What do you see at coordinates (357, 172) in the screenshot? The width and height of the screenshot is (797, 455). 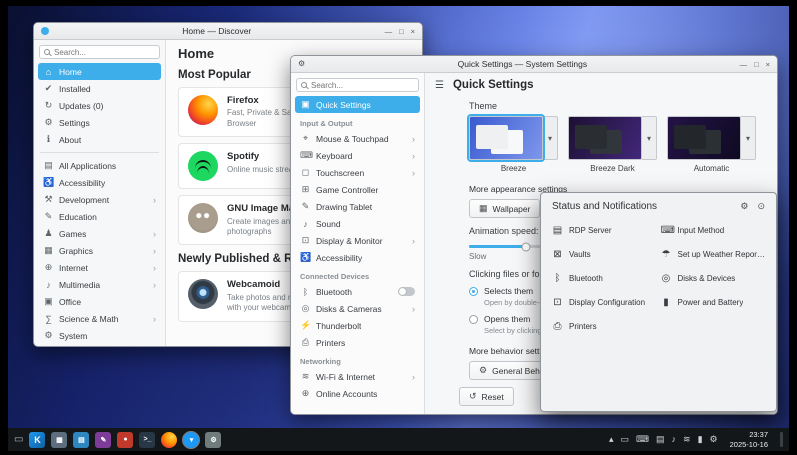 I see `settings-nav-item: ◻ Touchscreen ›` at bounding box center [357, 172].